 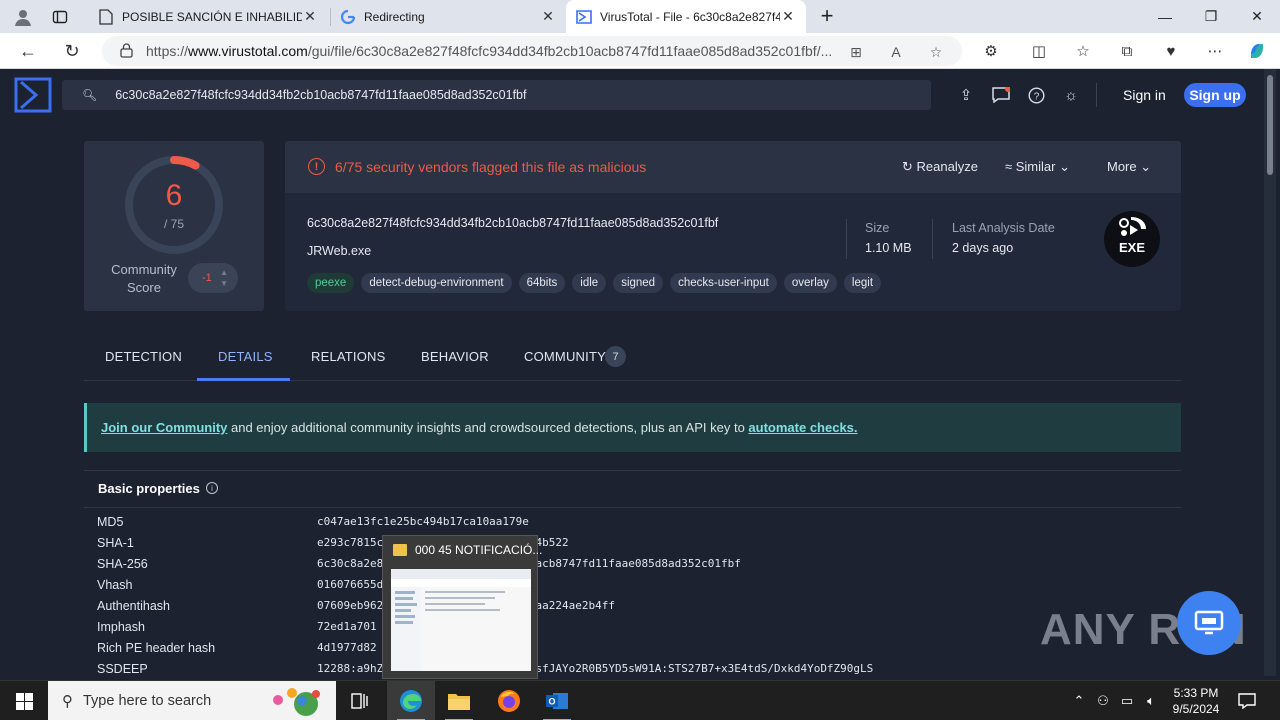 What do you see at coordinates (557, 700) in the screenshot?
I see `taskbar-outlook: O` at bounding box center [557, 700].